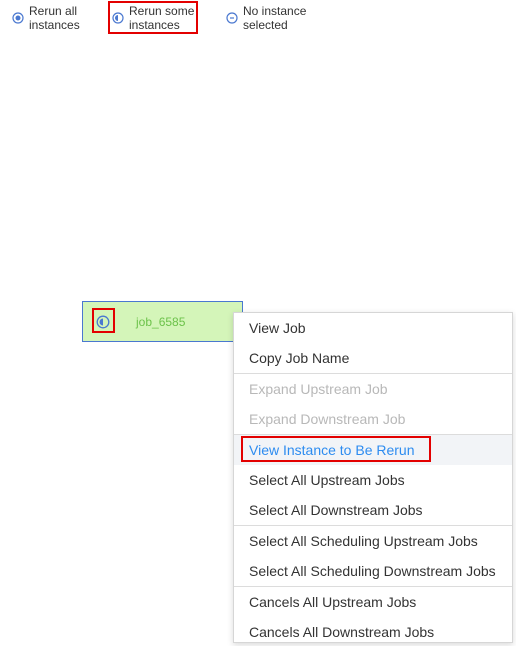 This screenshot has width=516, height=646. Describe the element at coordinates (153, 17) in the screenshot. I see `highlight-box-legend` at that location.